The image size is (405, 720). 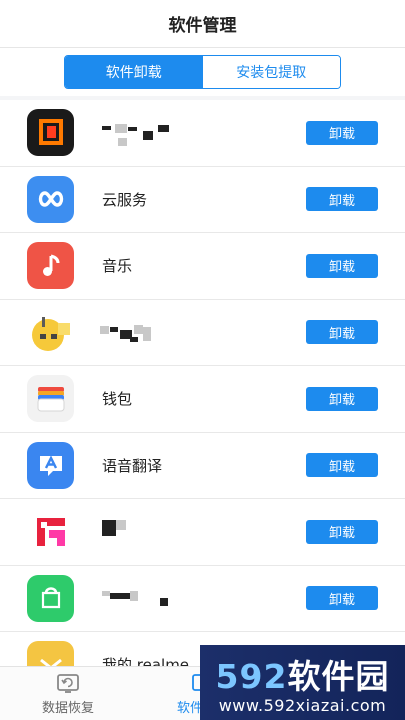 I want to click on app-name: 音乐, so click(x=117, y=266).